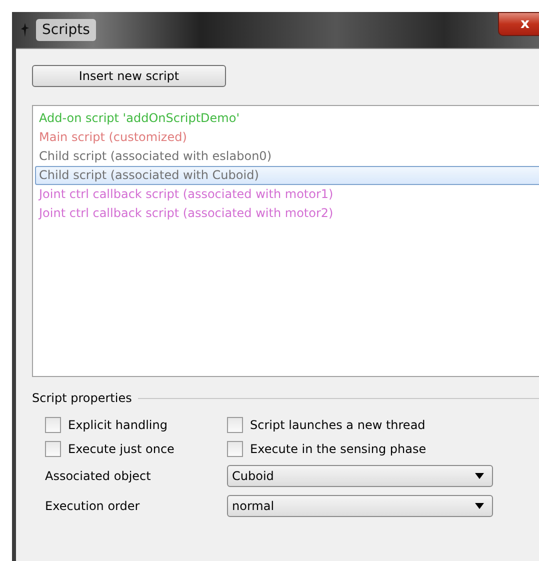 The height and width of the screenshot is (561, 539). What do you see at coordinates (66, 30) in the screenshot?
I see `window-title: Scripts` at bounding box center [66, 30].